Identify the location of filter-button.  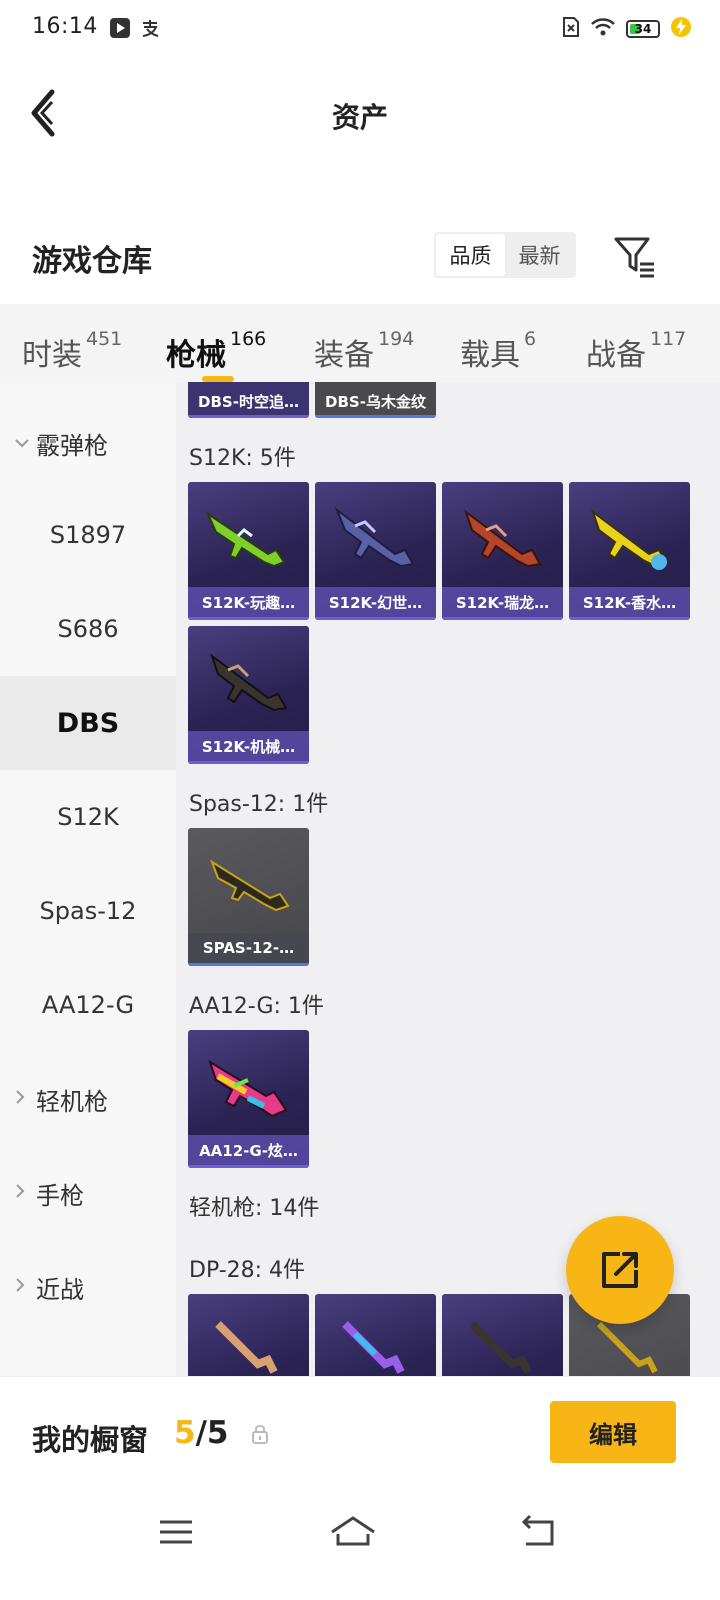
(635, 257).